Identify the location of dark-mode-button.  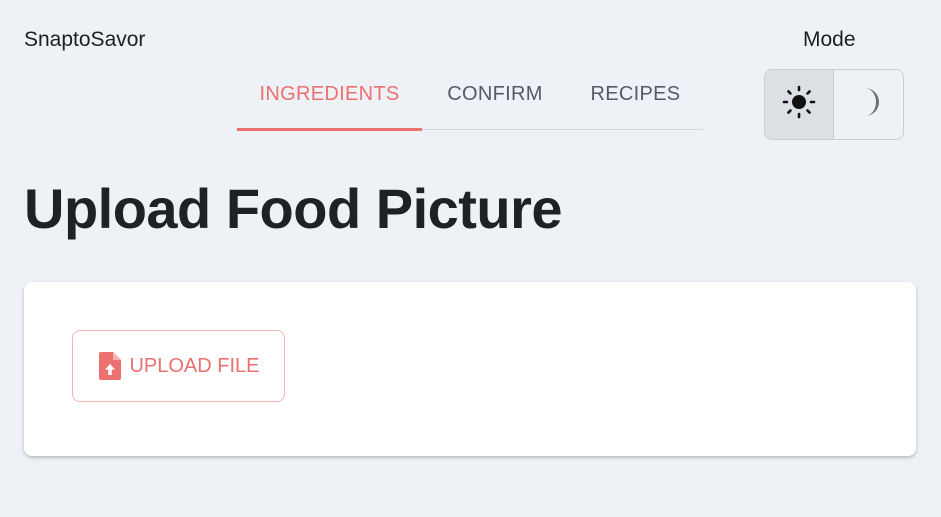
(868, 104).